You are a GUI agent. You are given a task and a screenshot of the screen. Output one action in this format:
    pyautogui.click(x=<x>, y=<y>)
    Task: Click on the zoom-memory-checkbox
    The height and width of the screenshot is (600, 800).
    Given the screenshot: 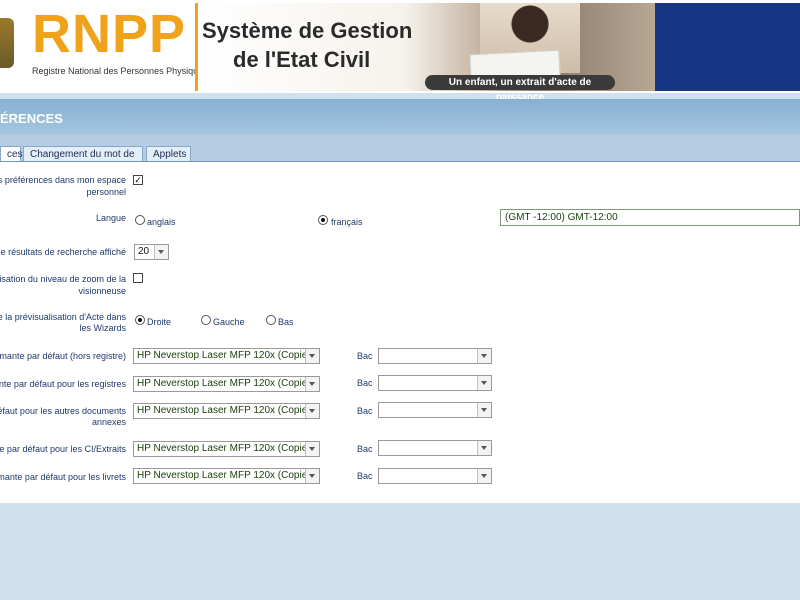 What is the action you would take?
    pyautogui.click(x=138, y=278)
    